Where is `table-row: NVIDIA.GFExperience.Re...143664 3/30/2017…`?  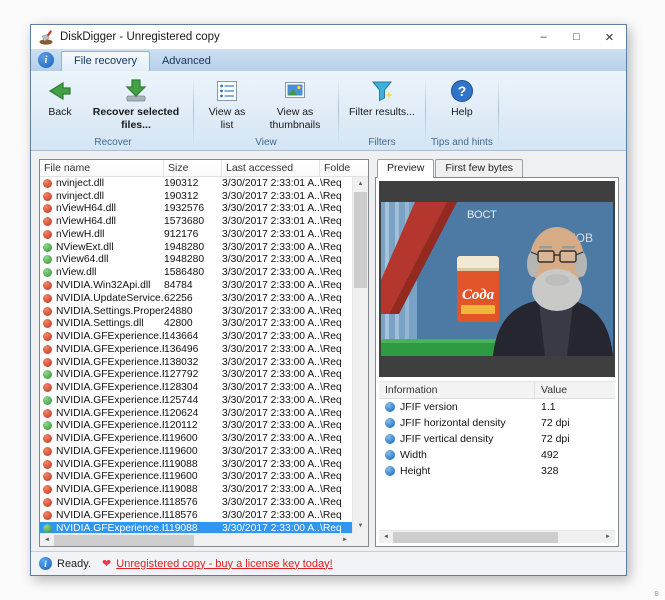 table-row: NVIDIA.GFExperience.Re...143664 3/30/2017… is located at coordinates (196, 336).